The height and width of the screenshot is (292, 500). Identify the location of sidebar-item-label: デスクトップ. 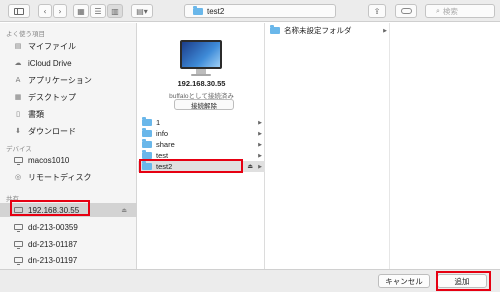
(52, 97).